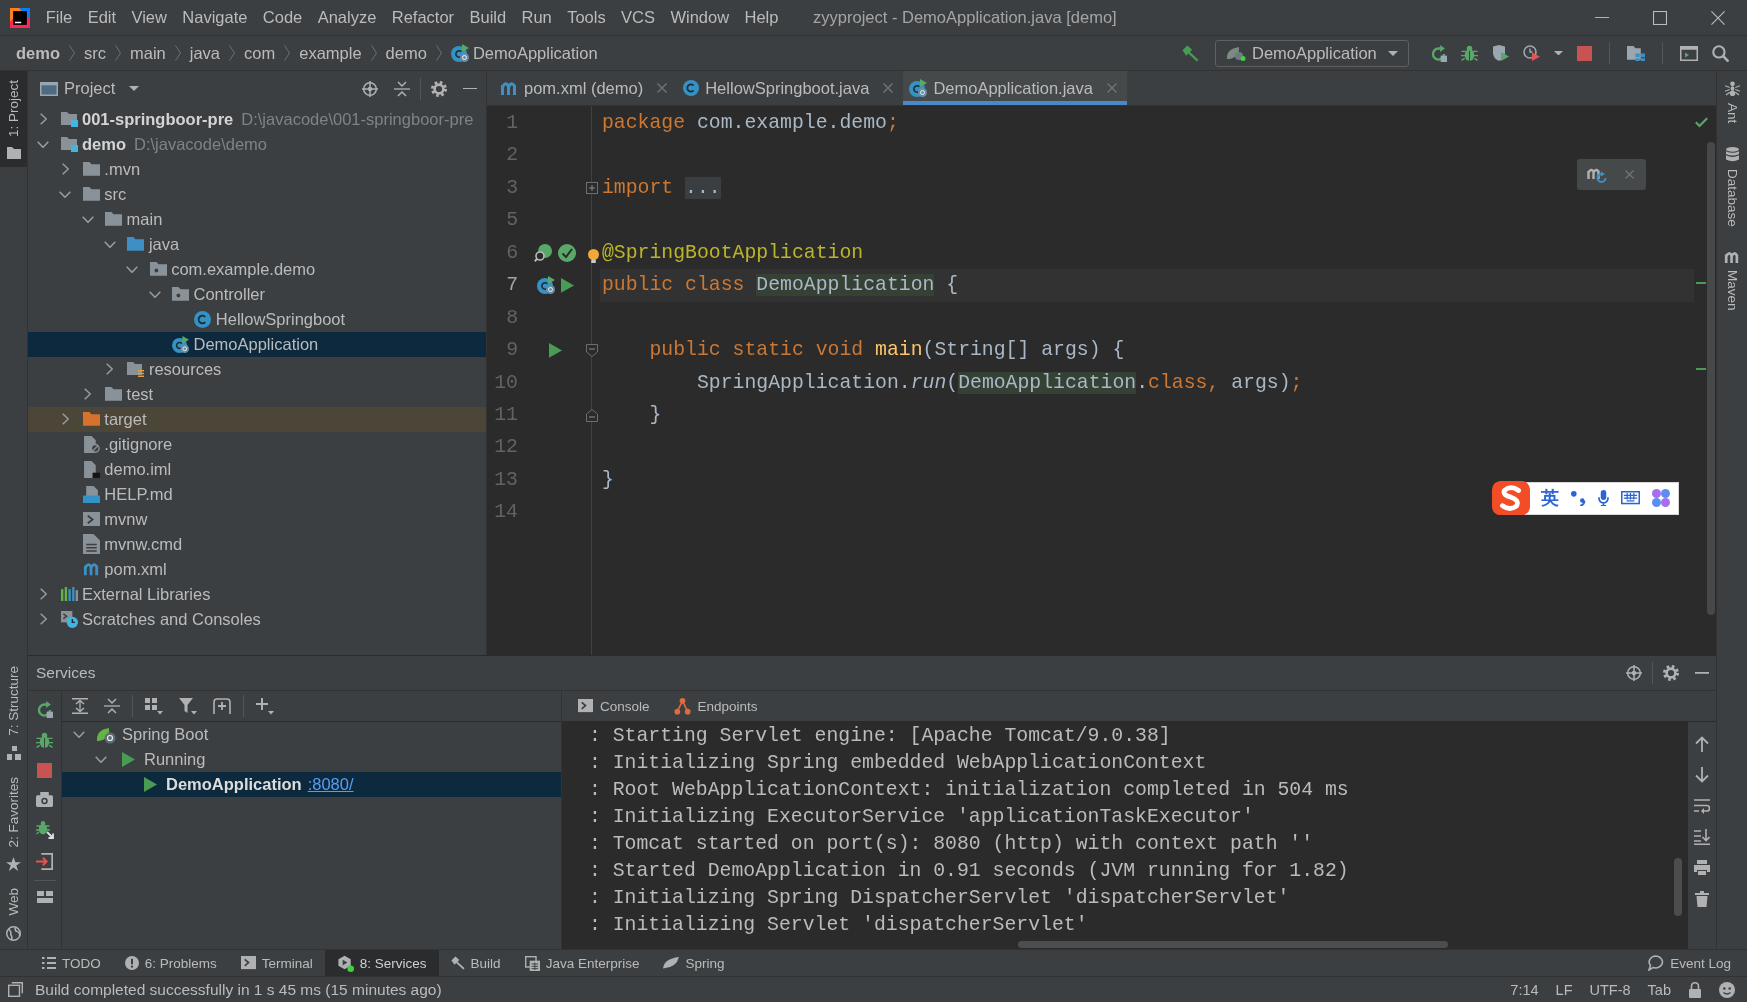 This screenshot has width=1747, height=1002. Describe the element at coordinates (487, 17) in the screenshot. I see `menu-item: Build` at that location.